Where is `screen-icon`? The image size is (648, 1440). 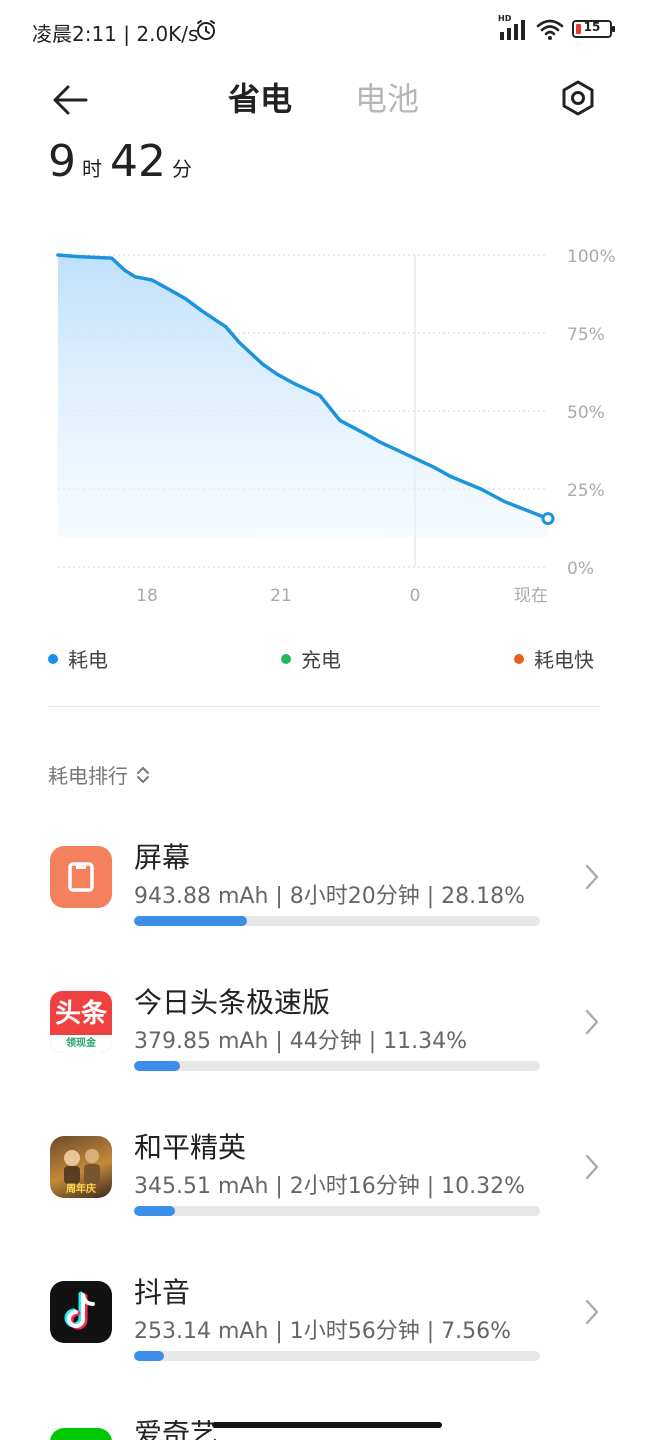
screen-icon is located at coordinates (81, 877).